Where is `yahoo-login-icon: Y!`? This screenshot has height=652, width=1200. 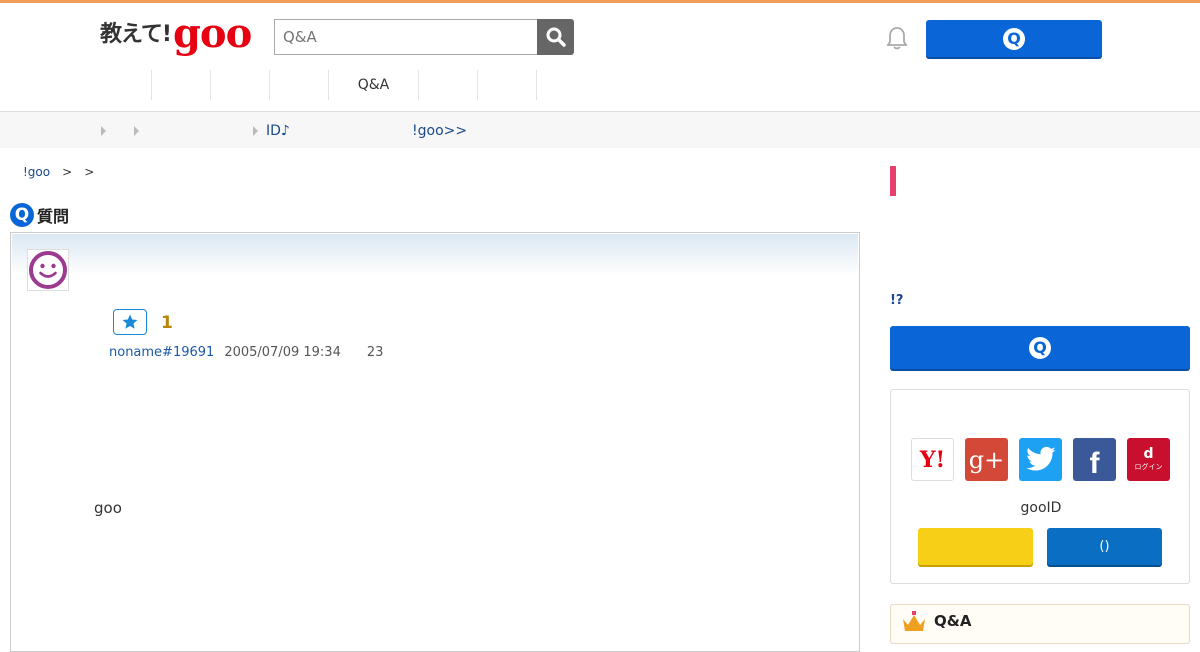
yahoo-login-icon: Y! is located at coordinates (932, 459).